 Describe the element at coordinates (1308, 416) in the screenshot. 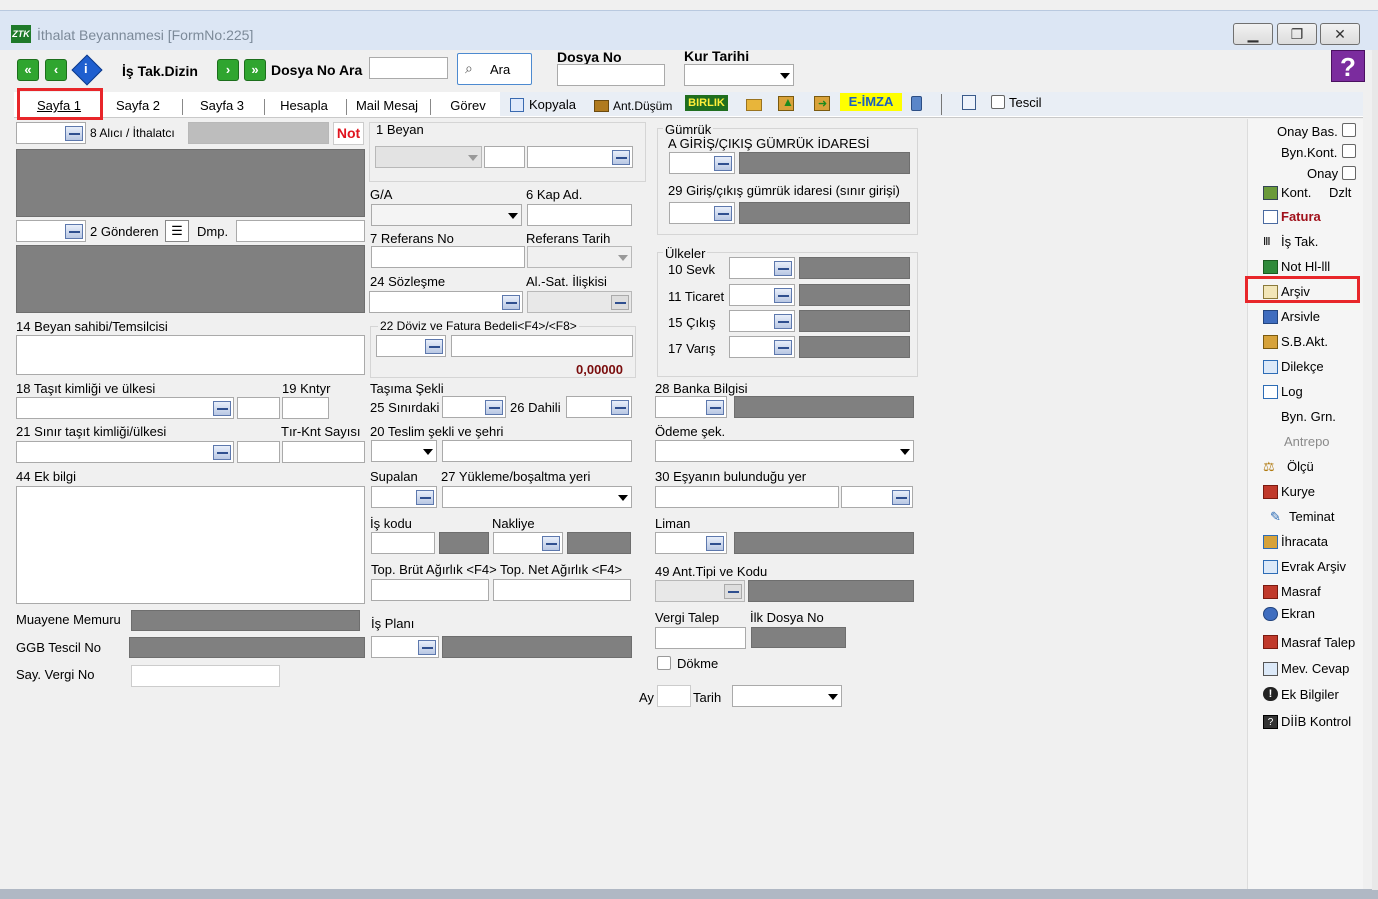

I see `byn-grn-button: Byn. Grn.` at that location.